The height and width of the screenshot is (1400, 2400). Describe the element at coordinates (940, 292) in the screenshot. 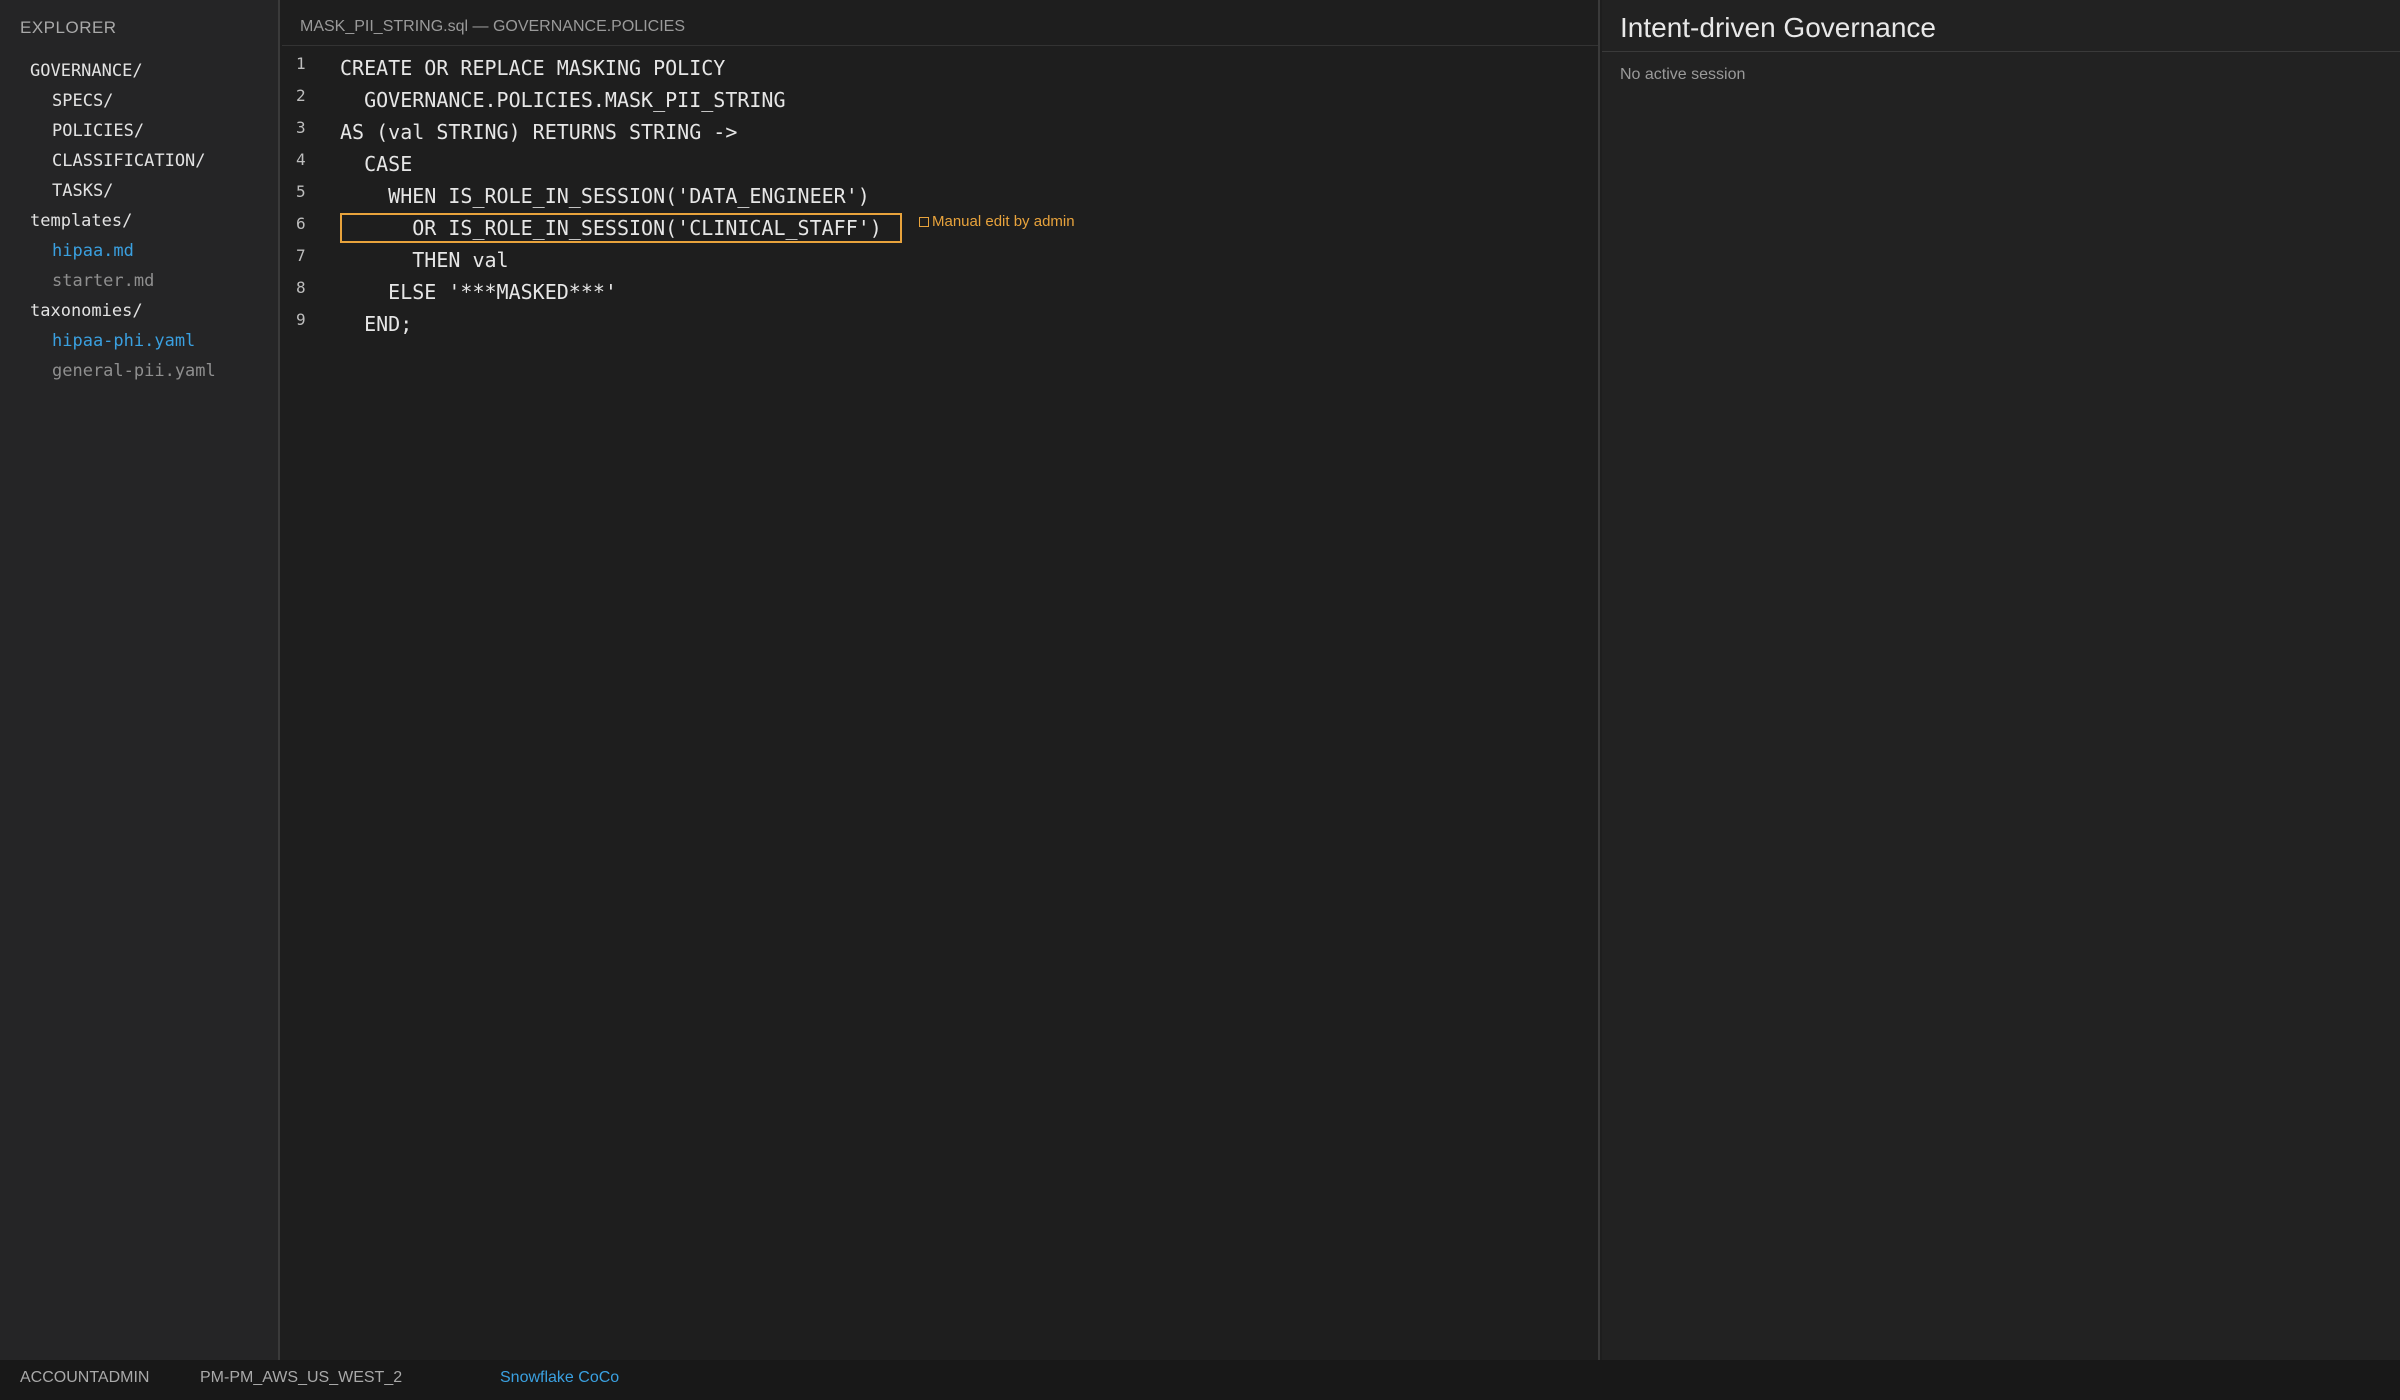

I see `code-line: 8 ELSE '***MASKED***'` at that location.